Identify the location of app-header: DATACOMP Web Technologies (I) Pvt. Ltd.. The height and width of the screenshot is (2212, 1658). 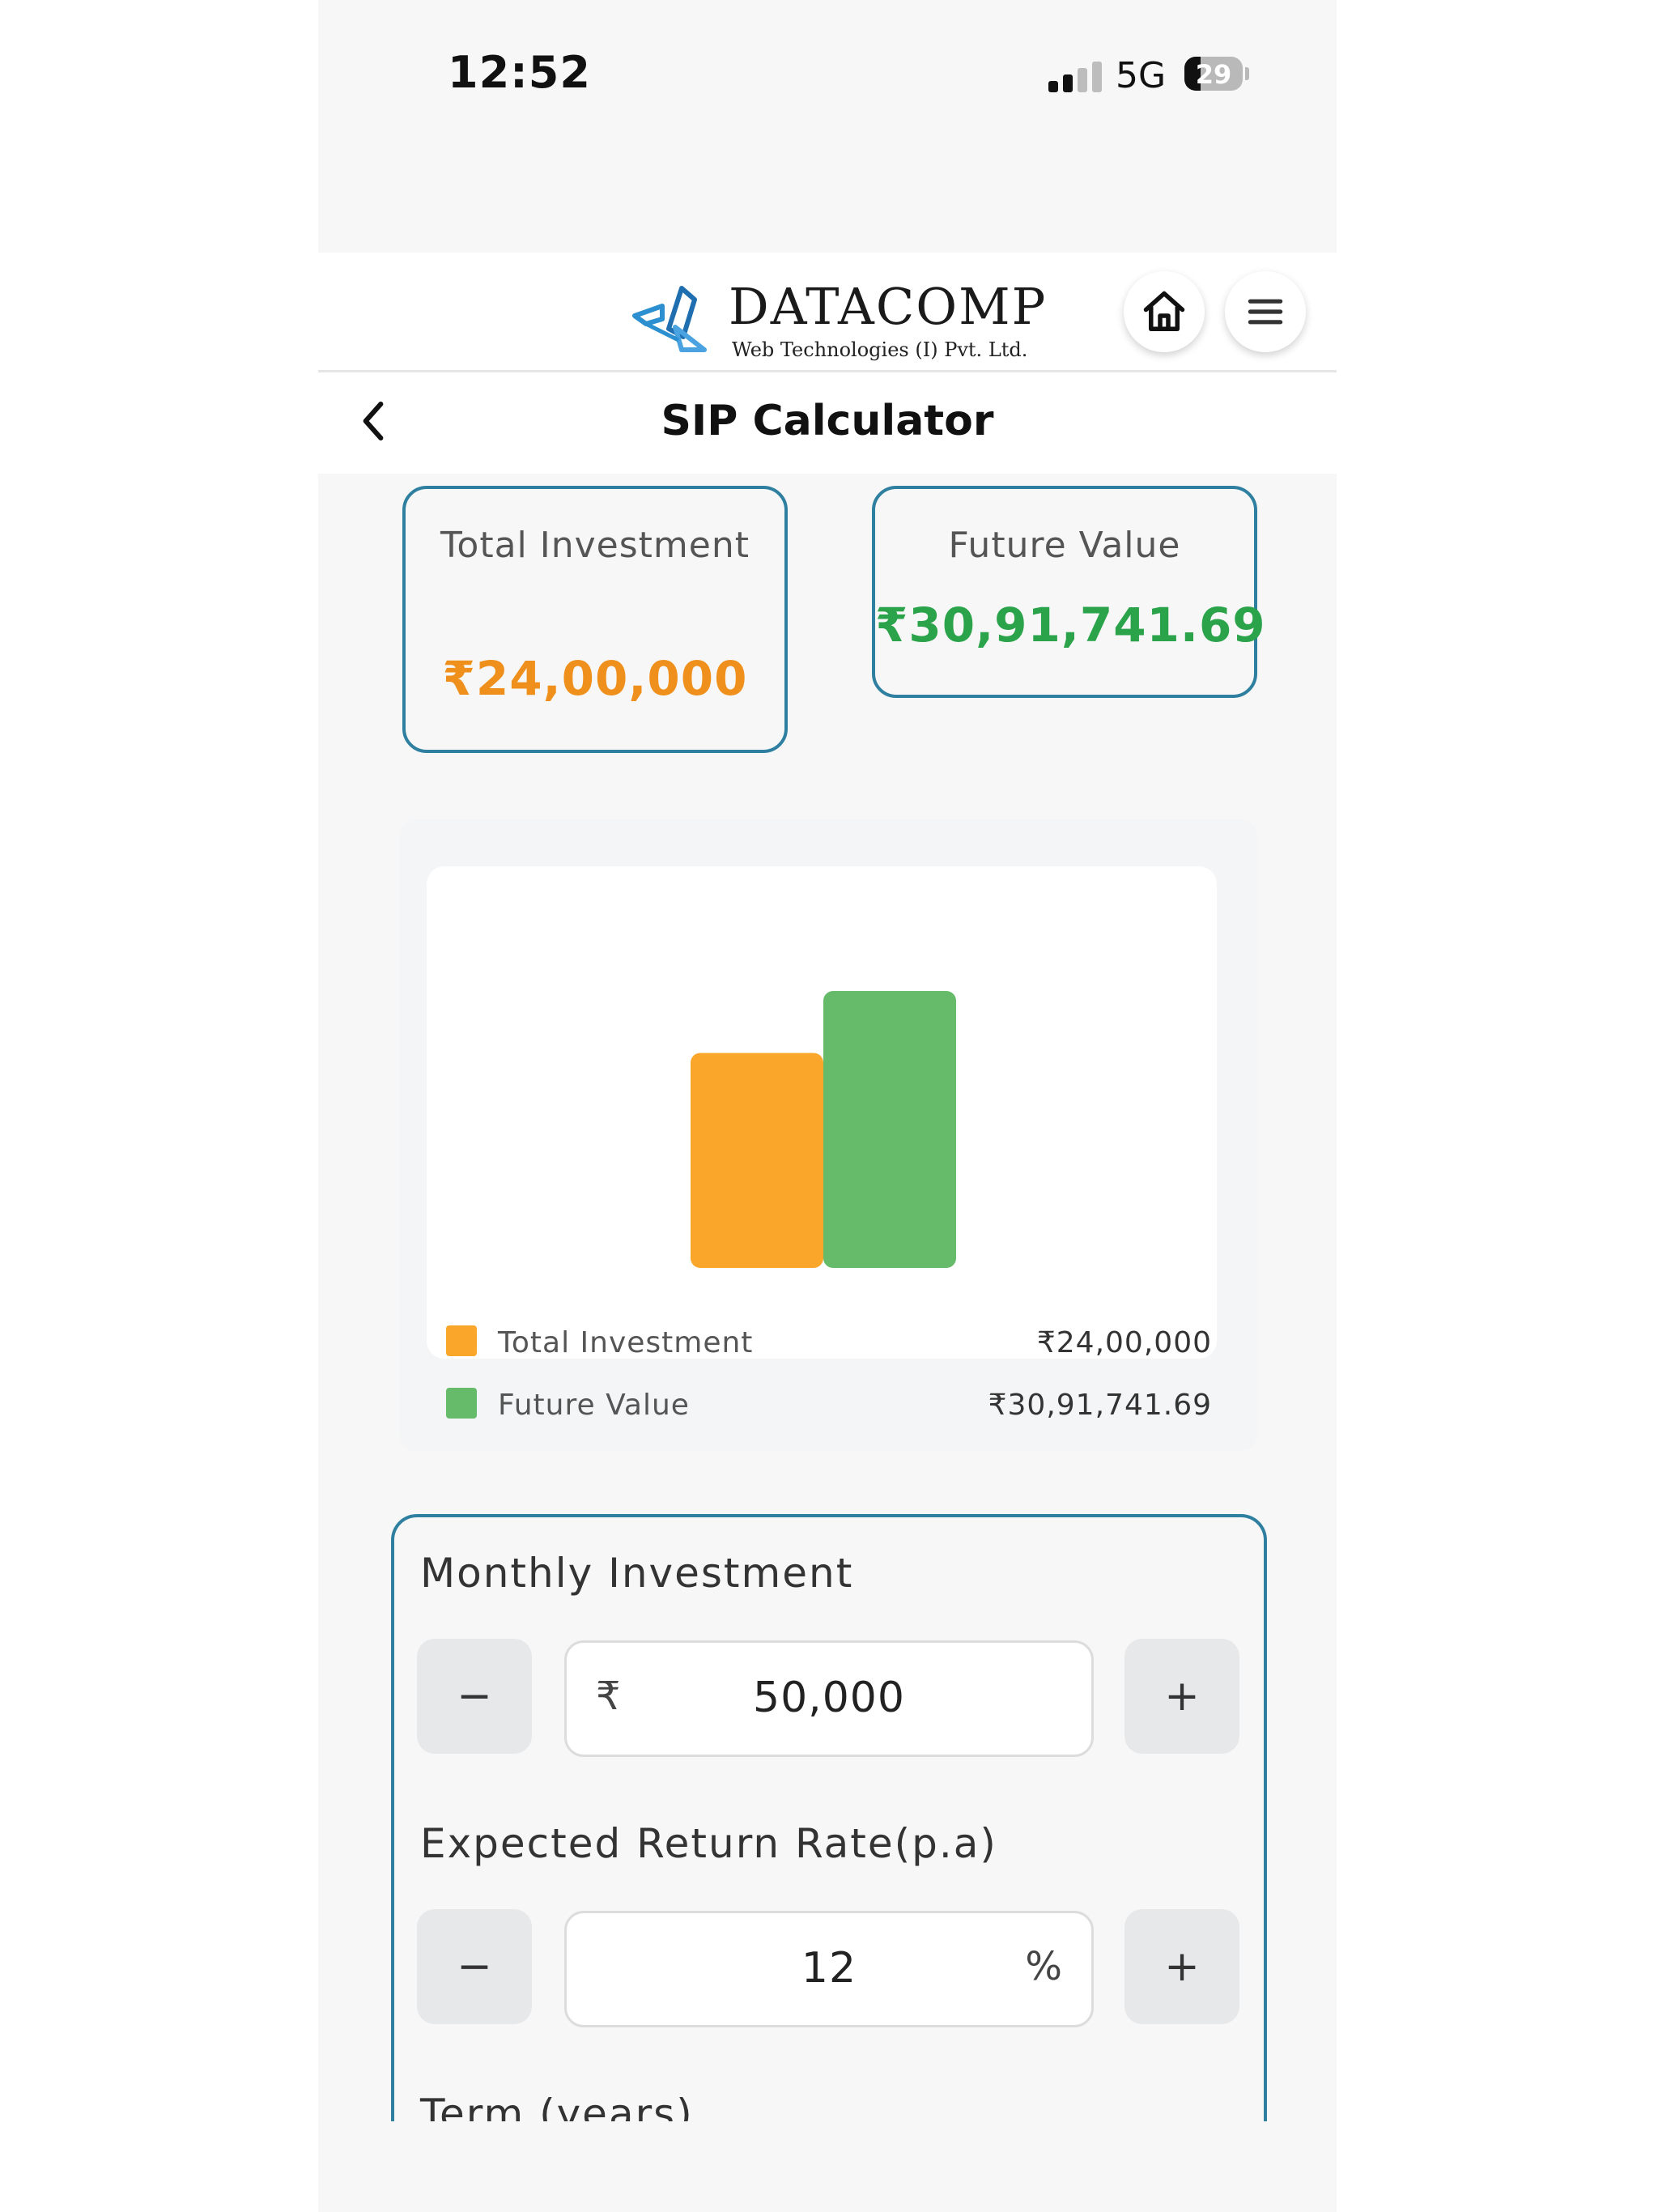
(827, 312).